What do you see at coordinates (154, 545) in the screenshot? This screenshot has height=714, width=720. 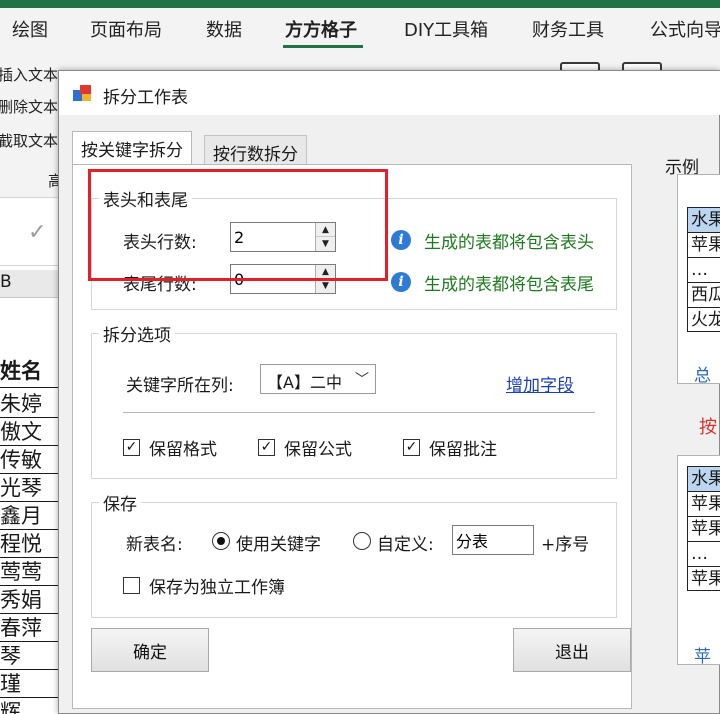 I see `sheet-name-label: 新表名:` at bounding box center [154, 545].